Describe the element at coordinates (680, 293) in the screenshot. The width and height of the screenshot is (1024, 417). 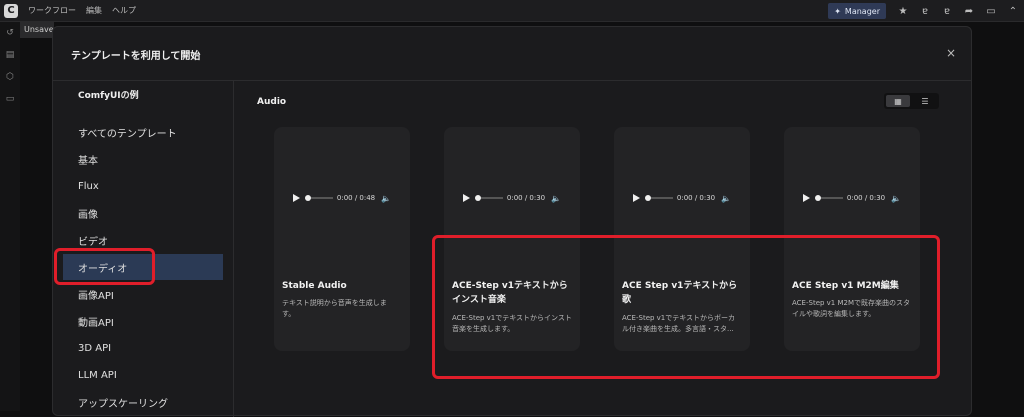
I see `card-title: ACE Step v1テキストから 歌` at that location.